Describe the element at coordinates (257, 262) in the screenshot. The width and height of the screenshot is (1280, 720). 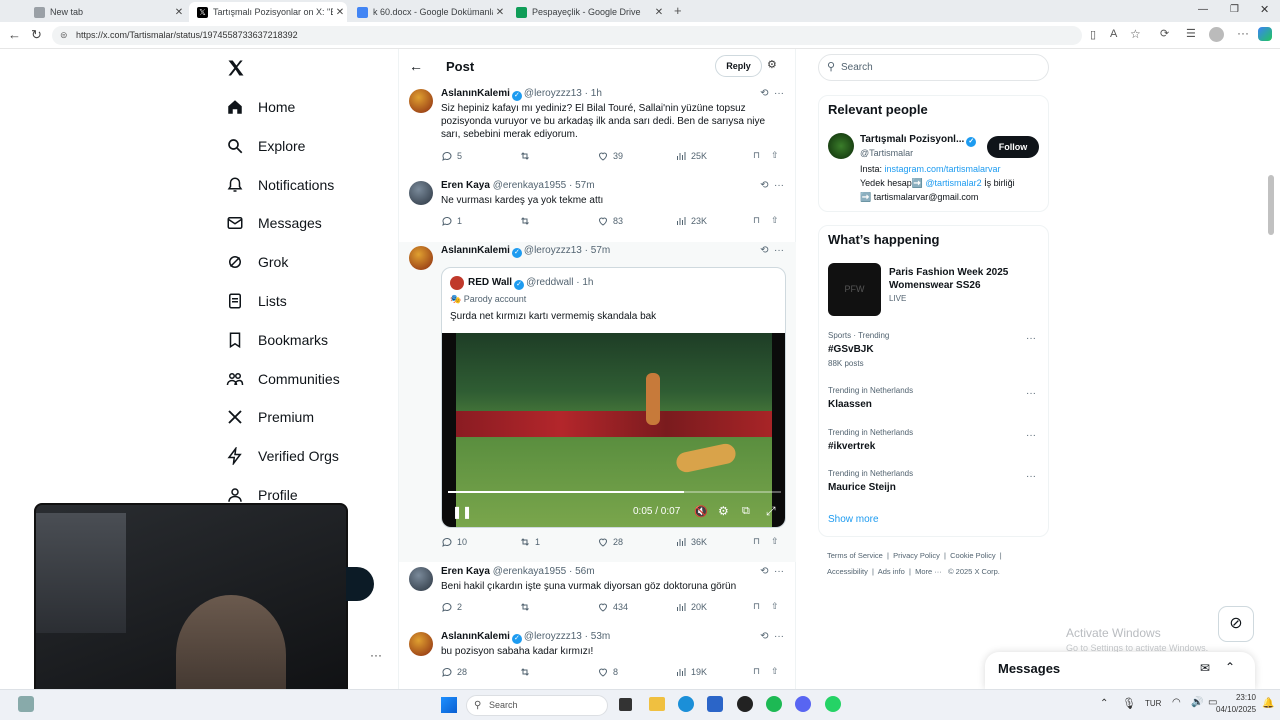
I see `nav-item-grok: Grok` at that location.